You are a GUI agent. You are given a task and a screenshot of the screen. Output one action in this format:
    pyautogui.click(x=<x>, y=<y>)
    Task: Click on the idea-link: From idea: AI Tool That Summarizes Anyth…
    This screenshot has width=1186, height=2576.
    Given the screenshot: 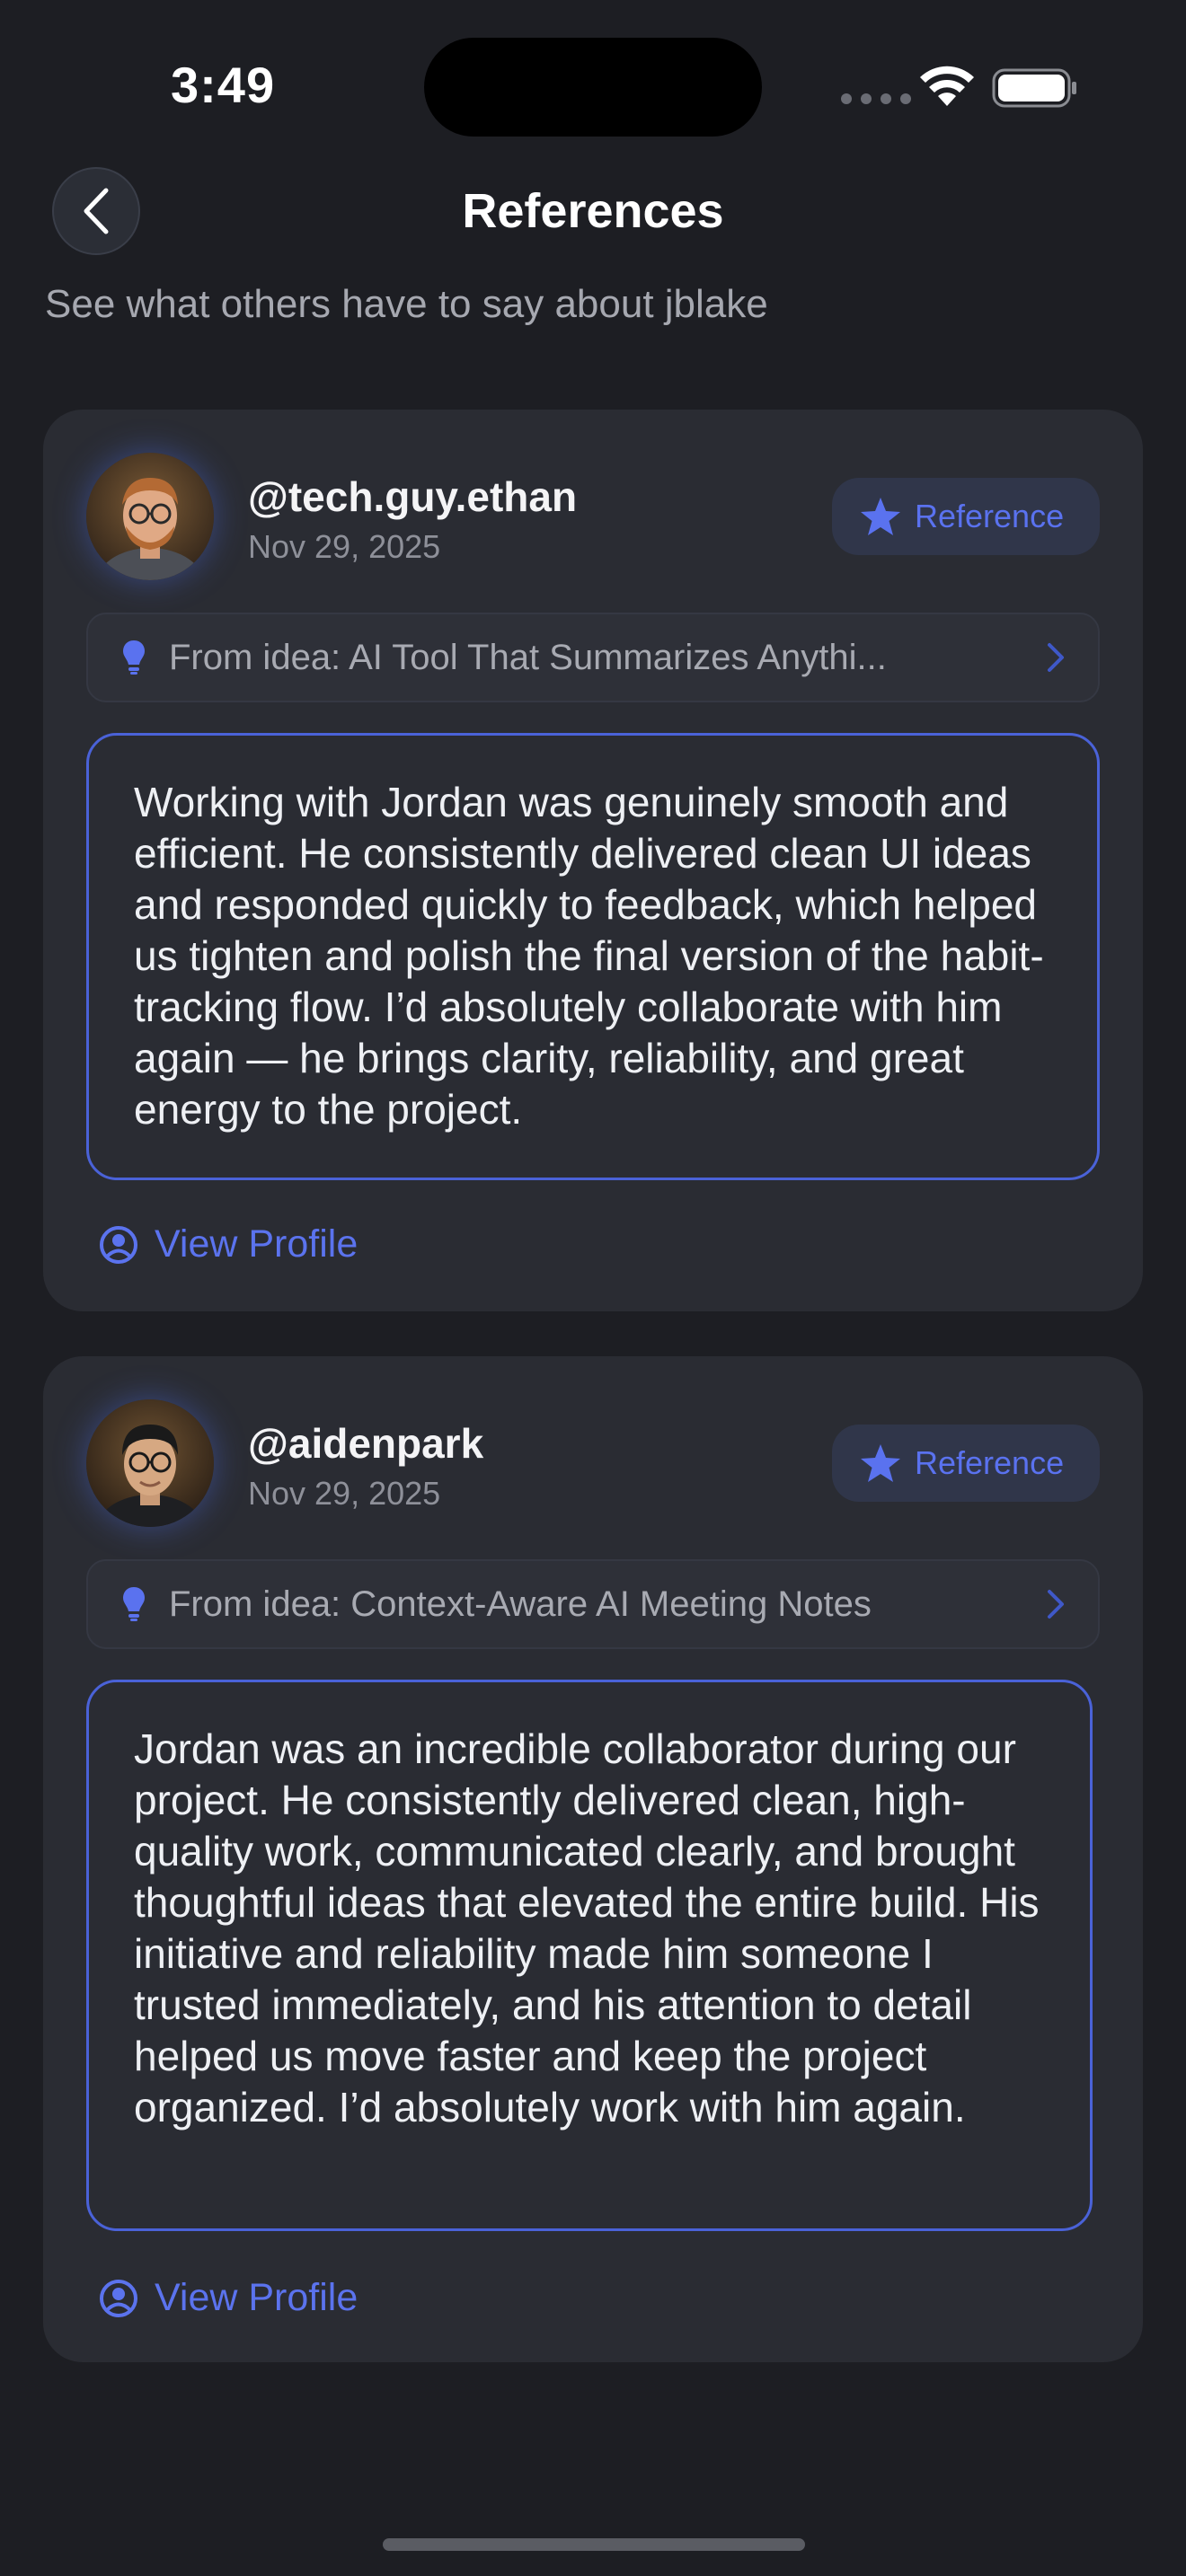 What is the action you would take?
    pyautogui.click(x=593, y=657)
    